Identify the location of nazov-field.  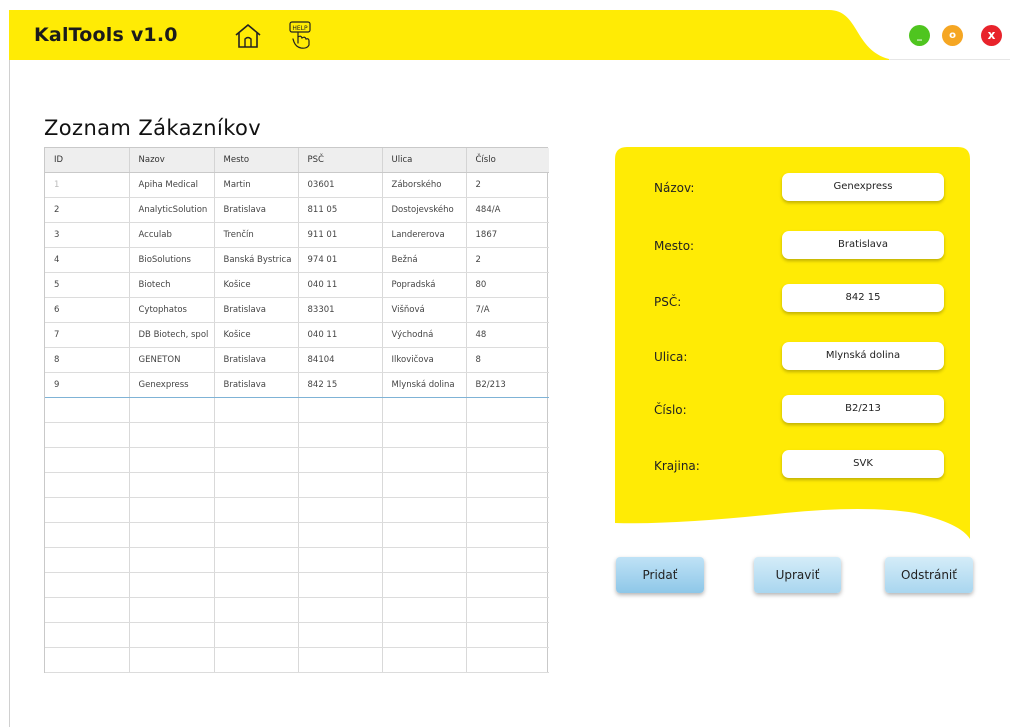
(863, 187).